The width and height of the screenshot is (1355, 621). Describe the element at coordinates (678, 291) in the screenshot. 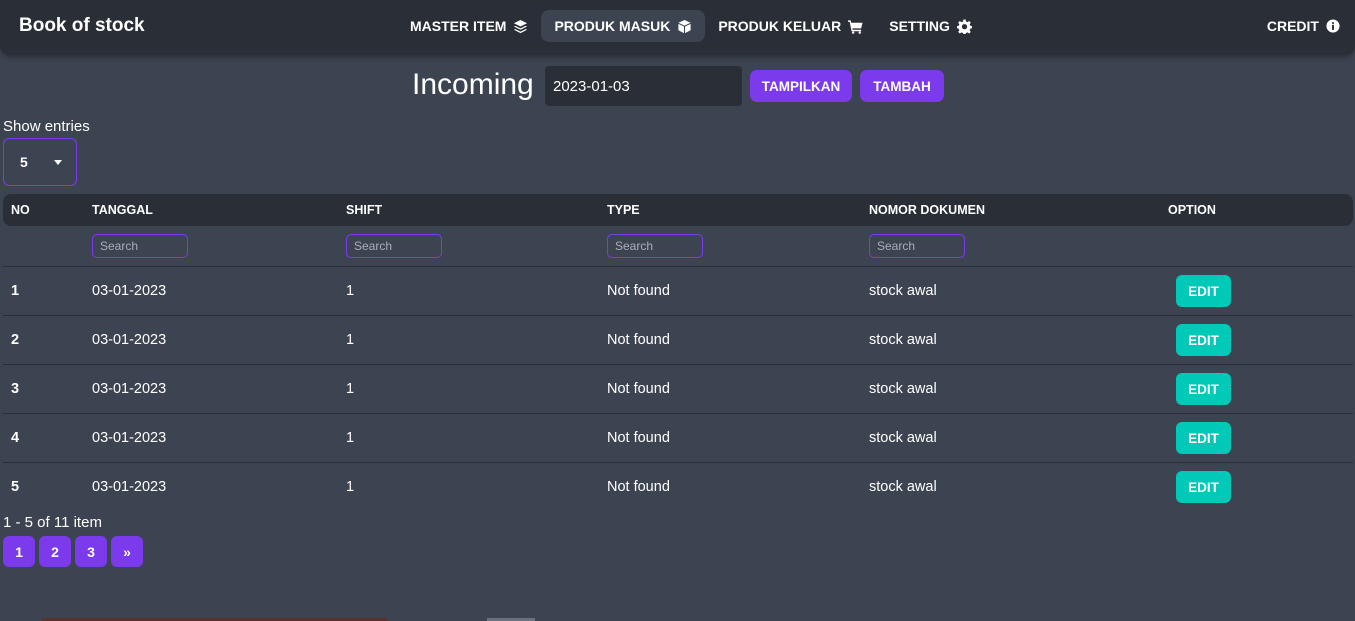

I see `table-row: 1 03-01-2023 1 Not found stock awal EDIT` at that location.